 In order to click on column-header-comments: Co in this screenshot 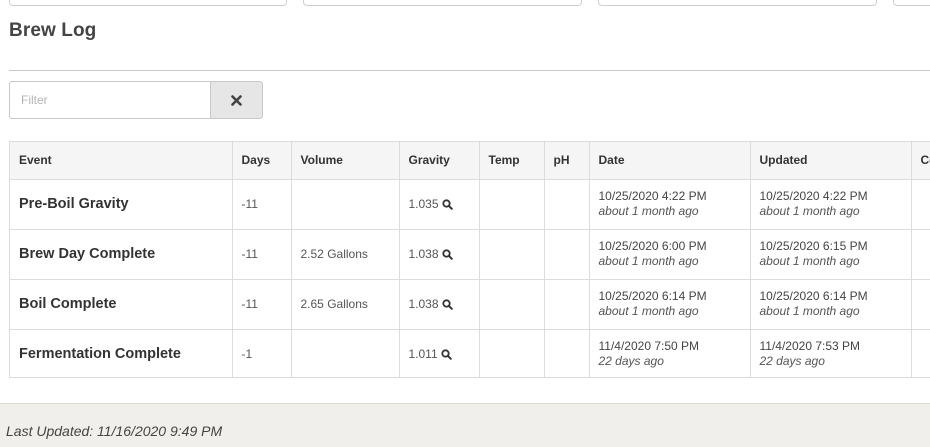, I will do `click(920, 161)`.